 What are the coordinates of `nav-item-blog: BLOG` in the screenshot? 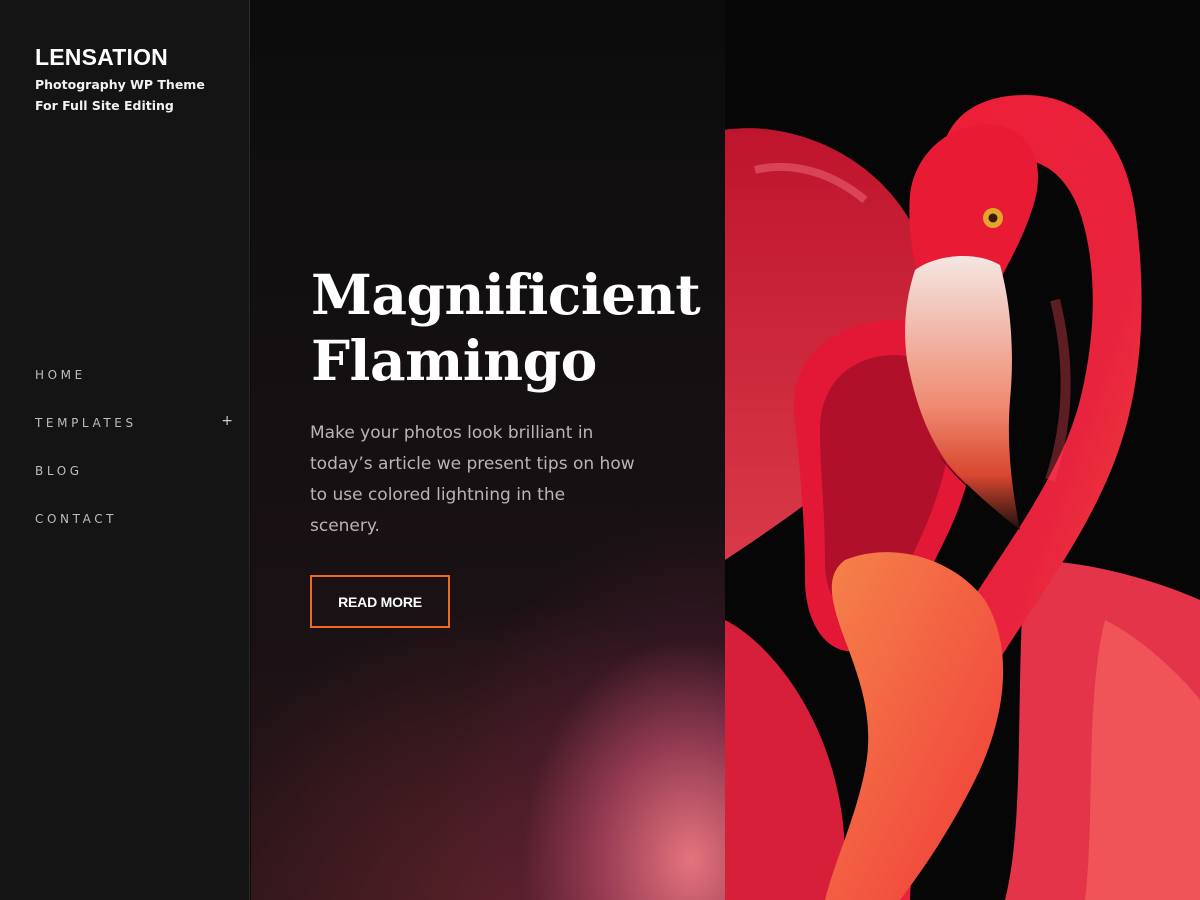 It's located at (135, 488).